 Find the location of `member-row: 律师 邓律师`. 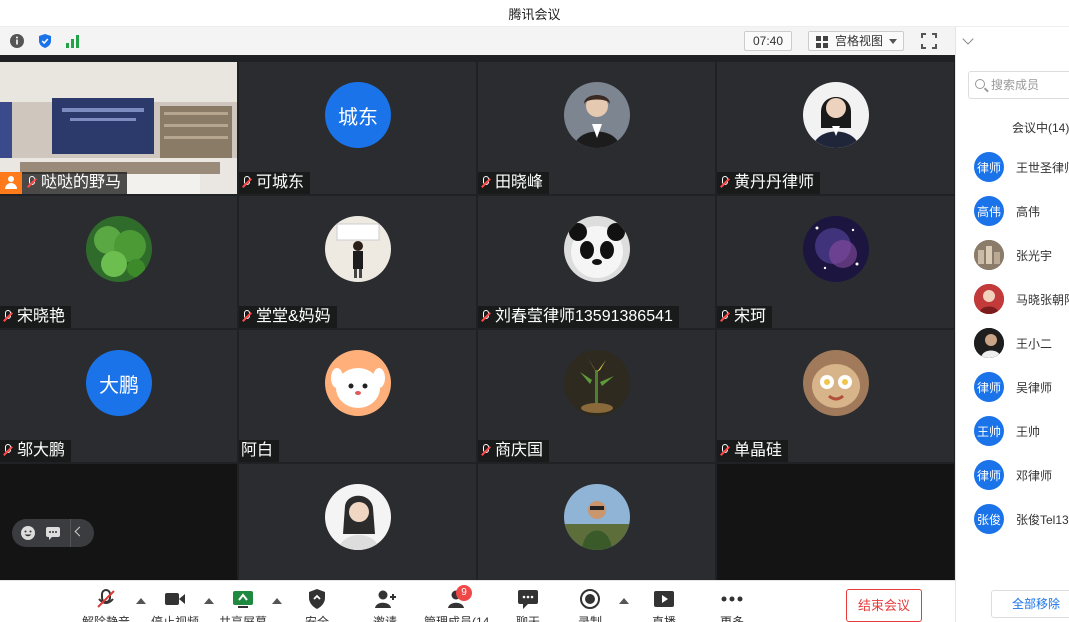

member-row: 律师 邓律师 is located at coordinates (1012, 477).